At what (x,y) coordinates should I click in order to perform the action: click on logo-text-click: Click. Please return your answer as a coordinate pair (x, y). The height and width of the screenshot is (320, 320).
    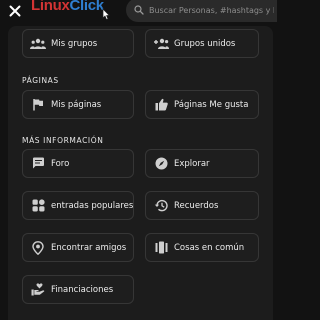
    Looking at the image, I should click on (87, 7).